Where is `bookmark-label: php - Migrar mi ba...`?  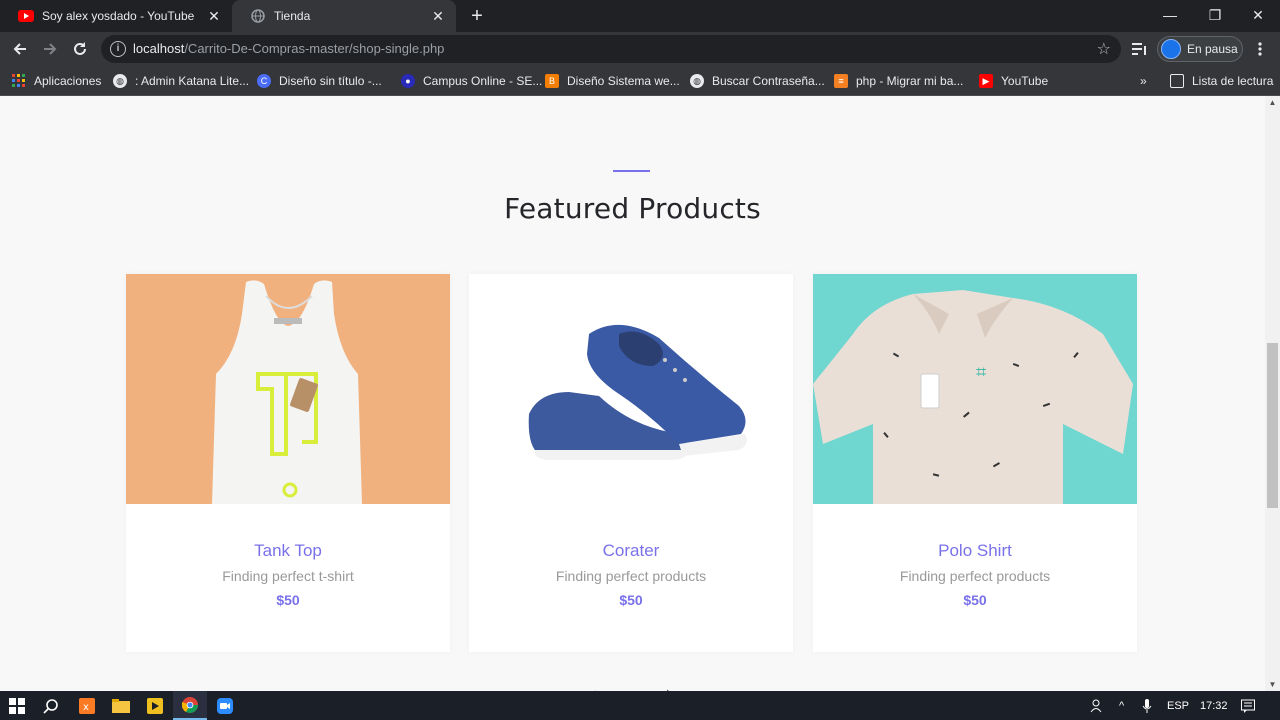 bookmark-label: php - Migrar mi ba... is located at coordinates (910, 81).